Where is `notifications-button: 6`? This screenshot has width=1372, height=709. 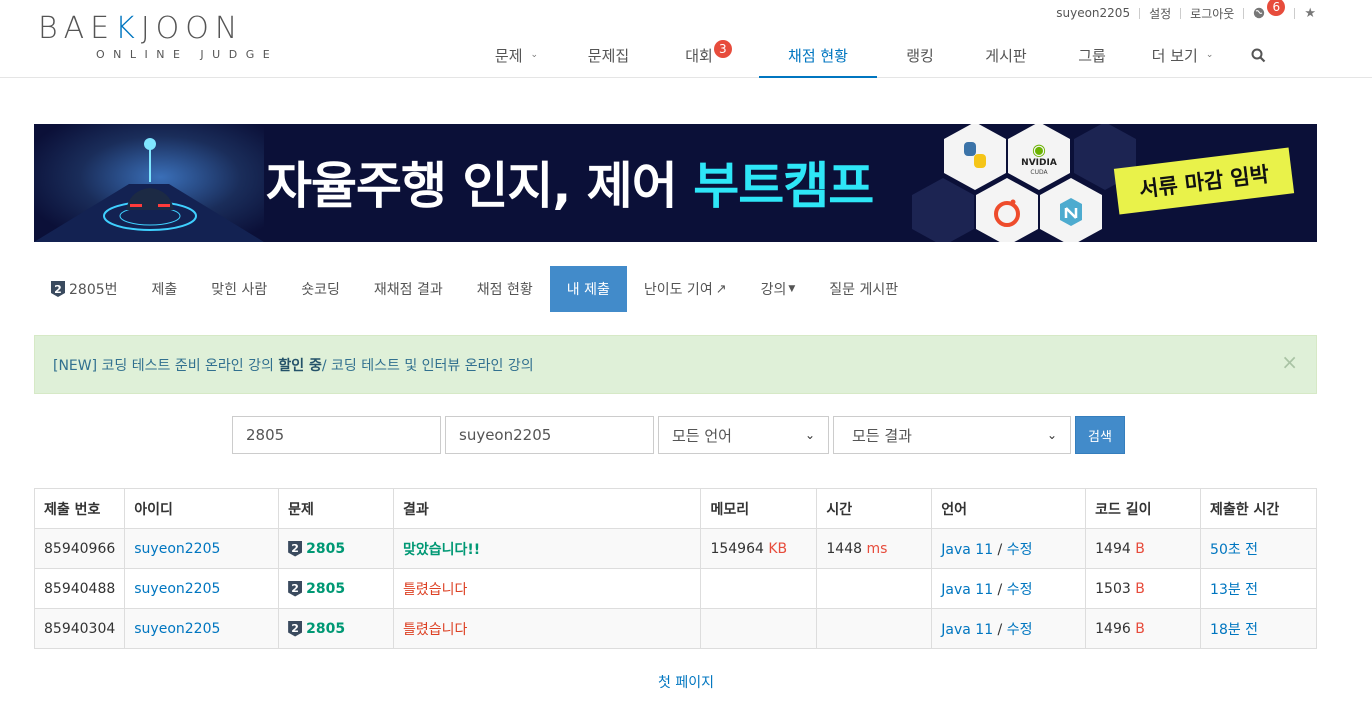 notifications-button: 6 is located at coordinates (1269, 11).